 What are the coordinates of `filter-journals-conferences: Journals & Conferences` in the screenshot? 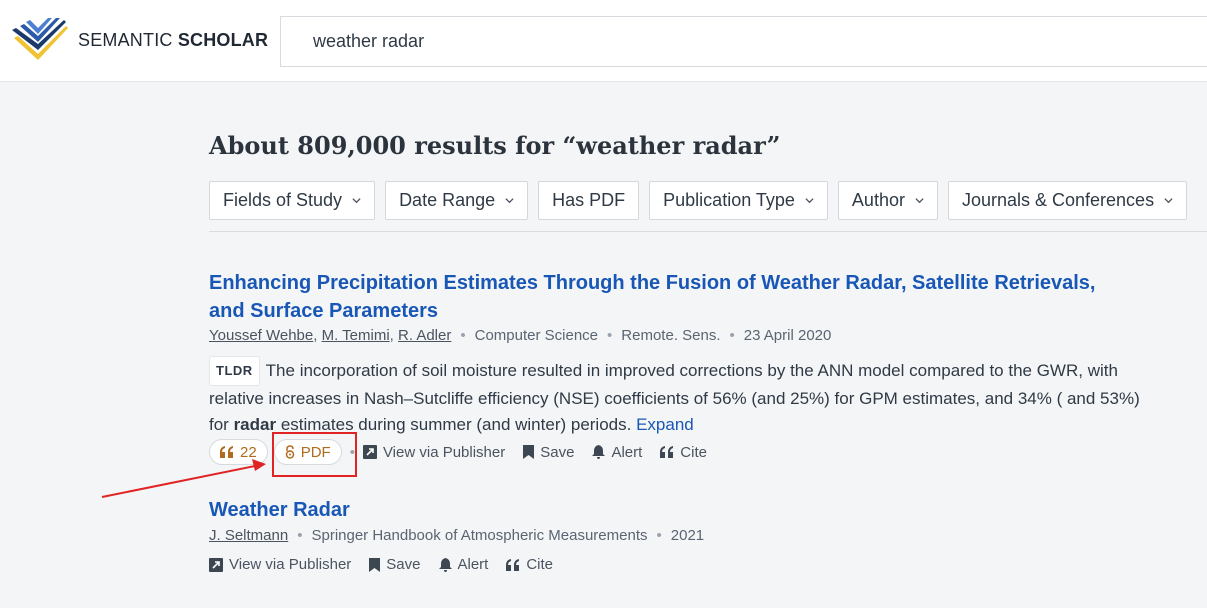 It's located at (1067, 200).